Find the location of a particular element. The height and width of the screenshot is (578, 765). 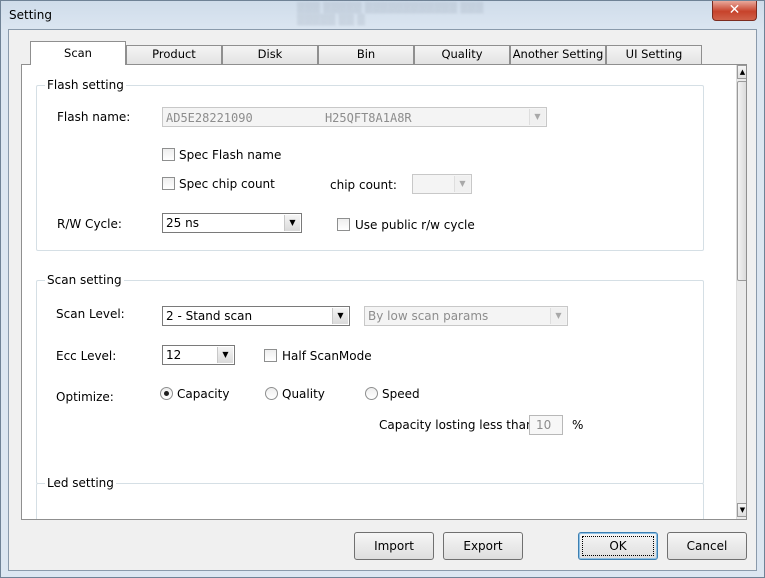

vertical-scrollbar: ▲ ▼ is located at coordinates (741, 292).